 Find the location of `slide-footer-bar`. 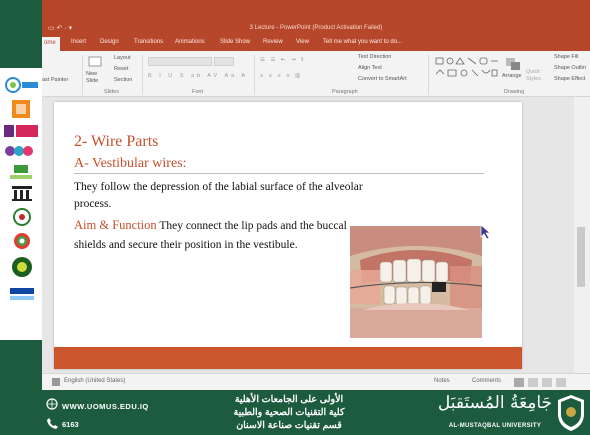

slide-footer-bar is located at coordinates (288, 358).